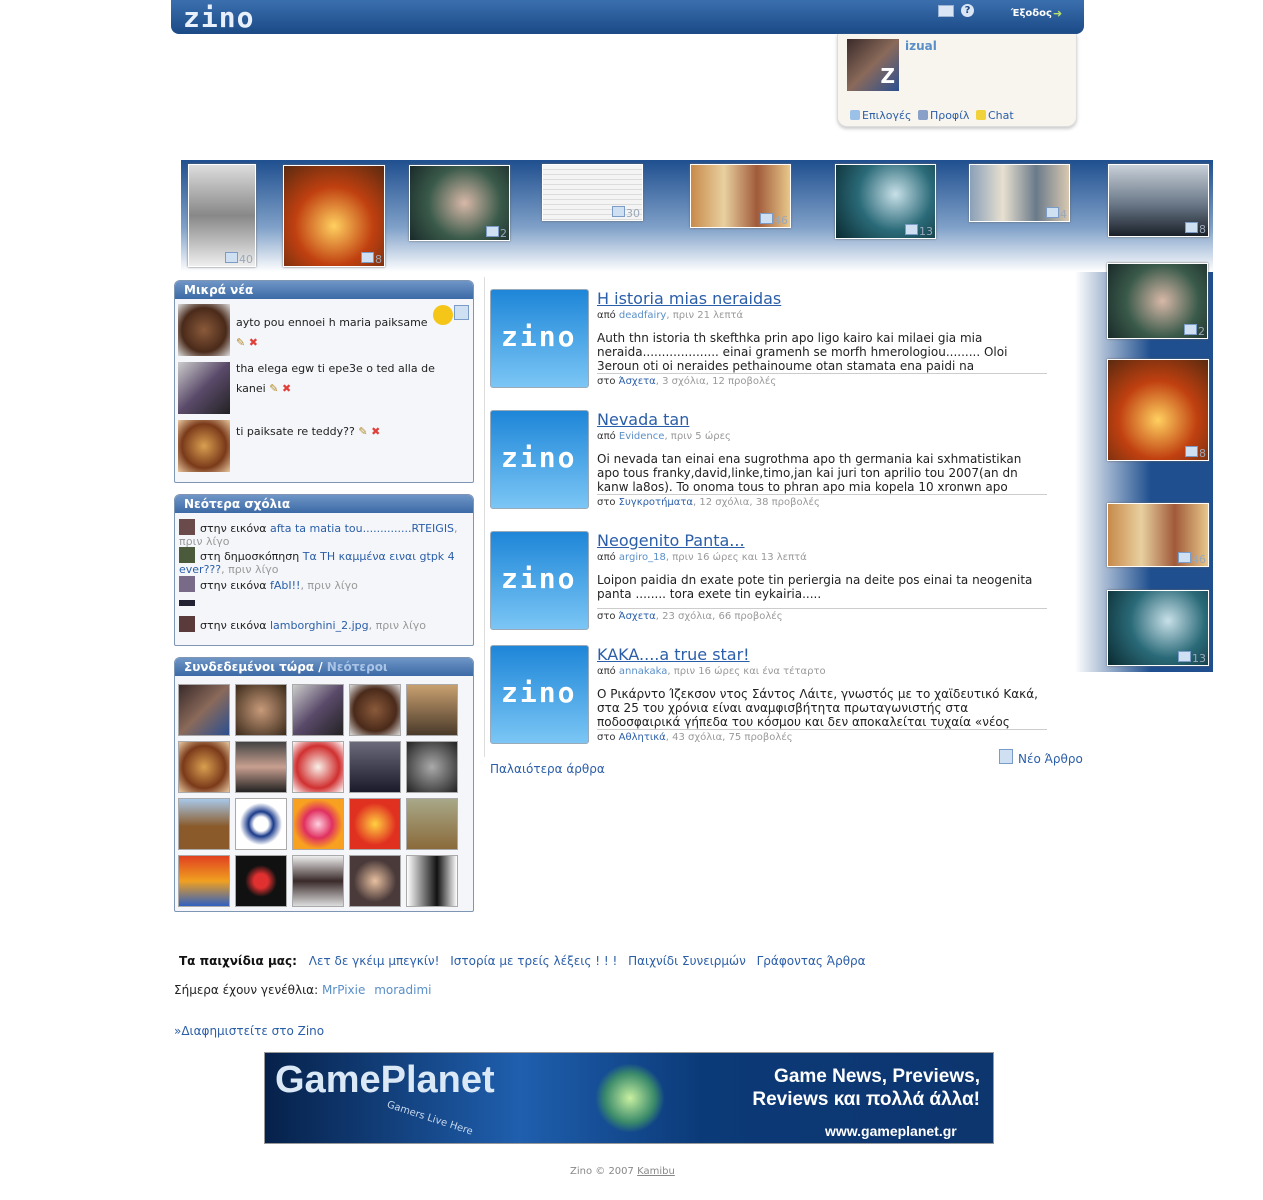 The image size is (1263, 1200). Describe the element at coordinates (592, 192) in the screenshot. I see `photo-thumb: 30` at that location.